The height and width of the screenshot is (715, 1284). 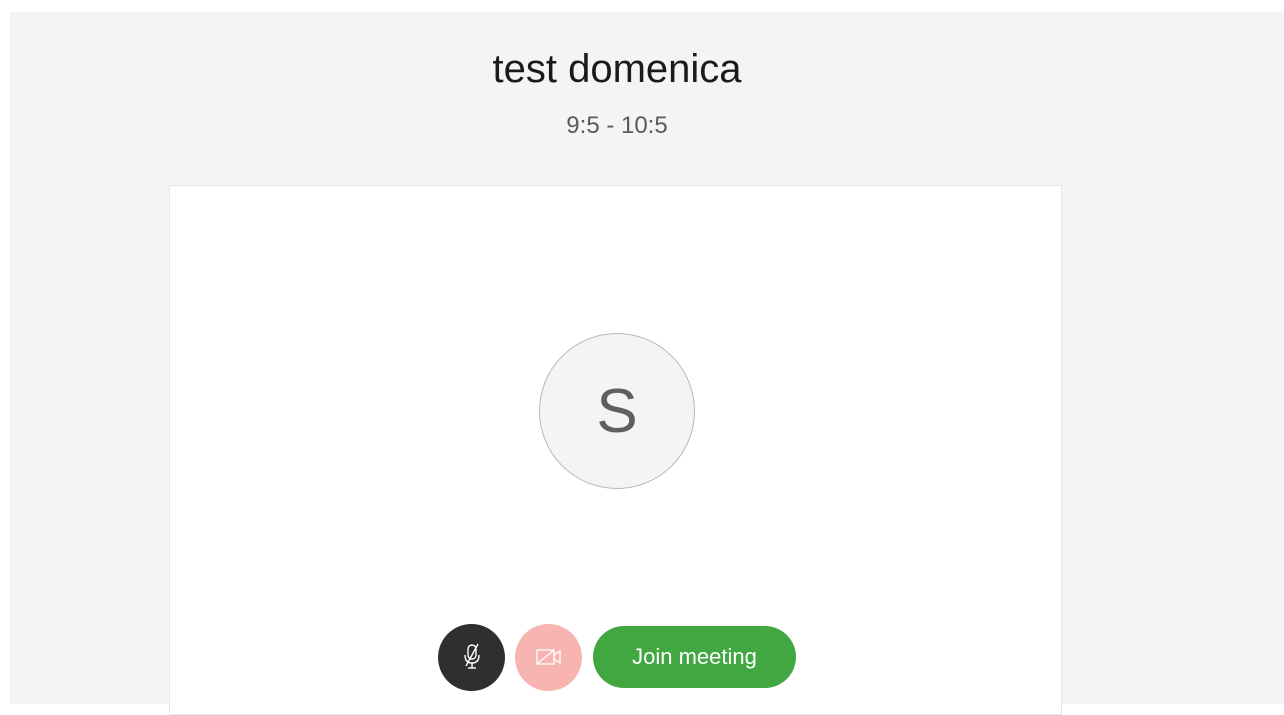 I want to click on lobby-controls: Join meeting, so click(x=617, y=657).